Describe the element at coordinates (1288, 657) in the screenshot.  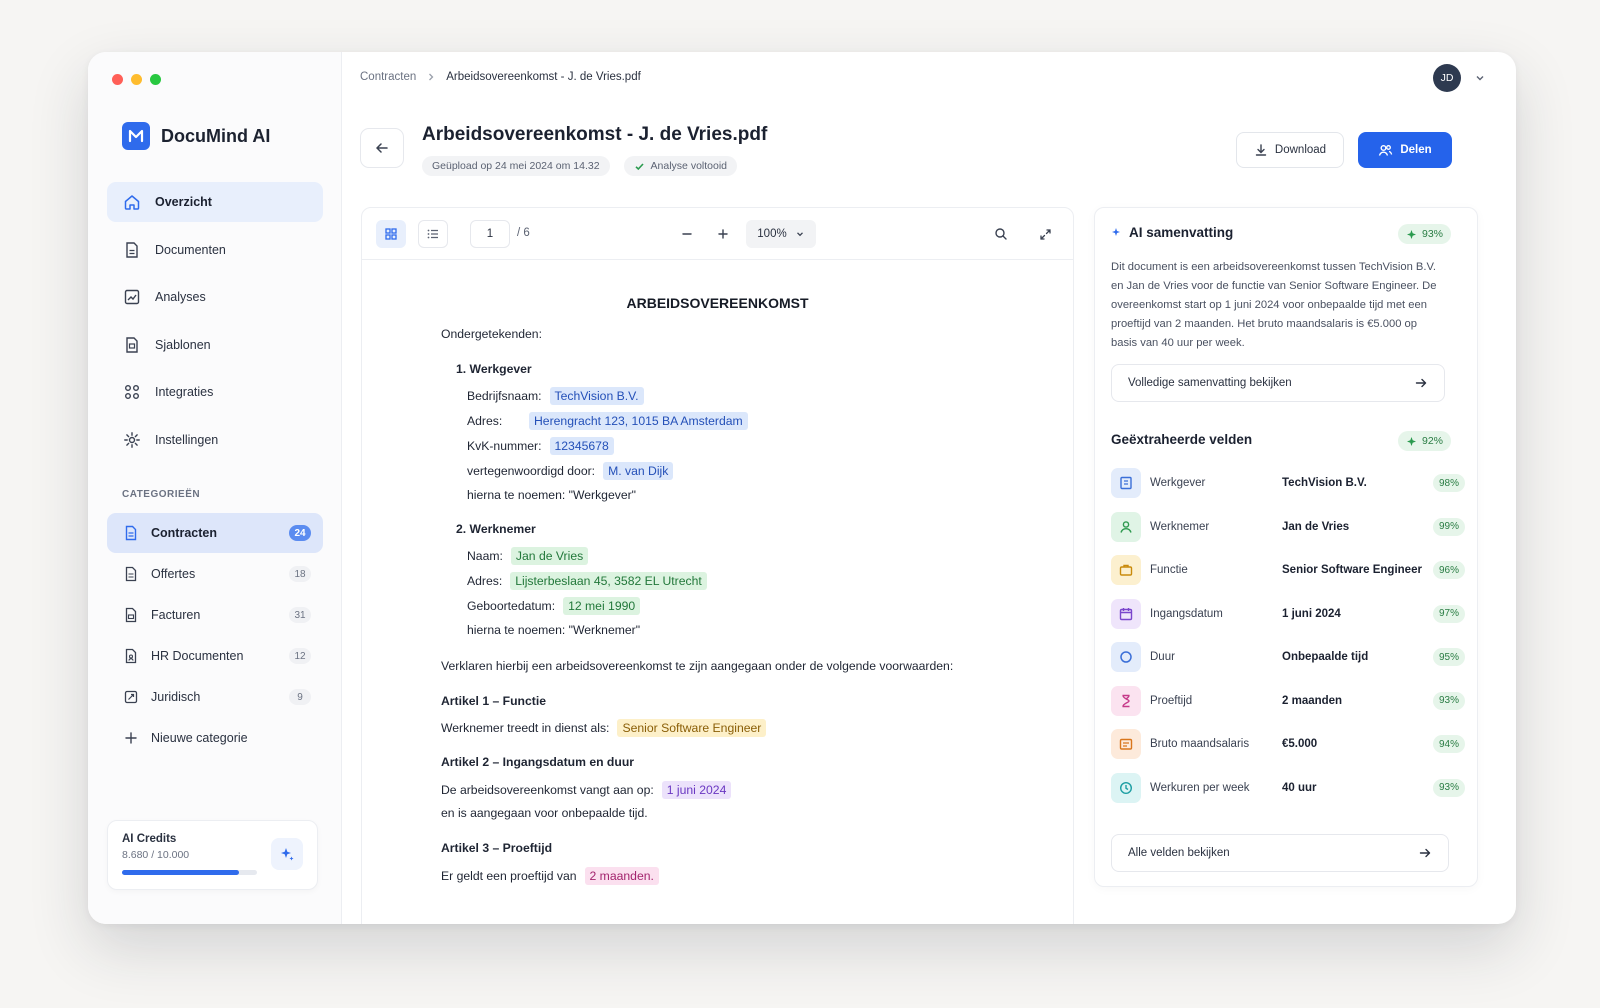
I see `extracted-field-row: Duur Onbepaalde tijd 95%` at that location.